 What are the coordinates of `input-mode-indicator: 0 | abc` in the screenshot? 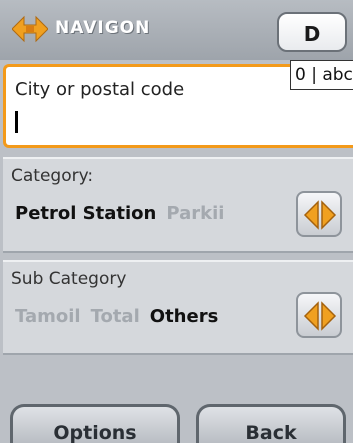 It's located at (321, 75).